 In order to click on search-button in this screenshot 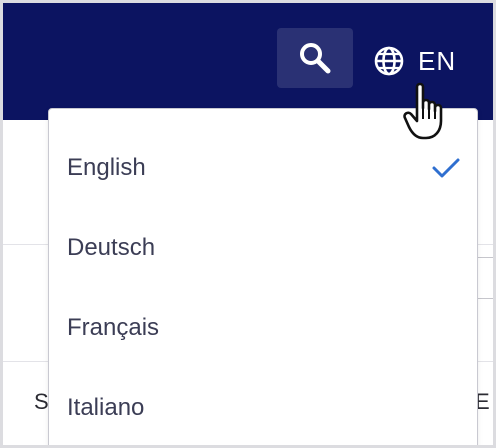, I will do `click(315, 58)`.